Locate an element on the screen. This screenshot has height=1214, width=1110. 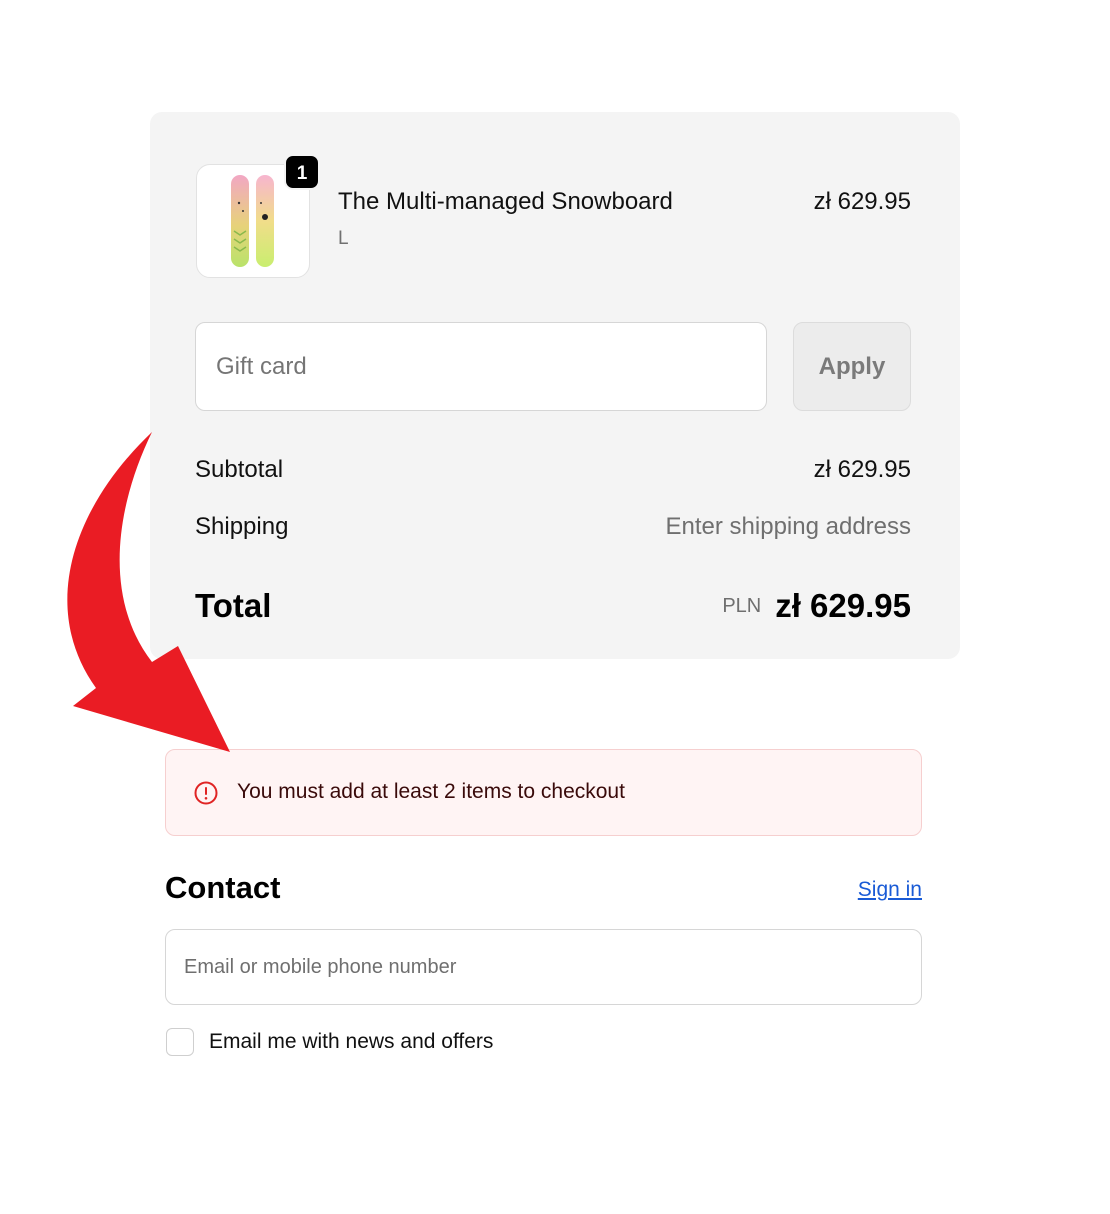
shipping-label: Shipping is located at coordinates (242, 526).